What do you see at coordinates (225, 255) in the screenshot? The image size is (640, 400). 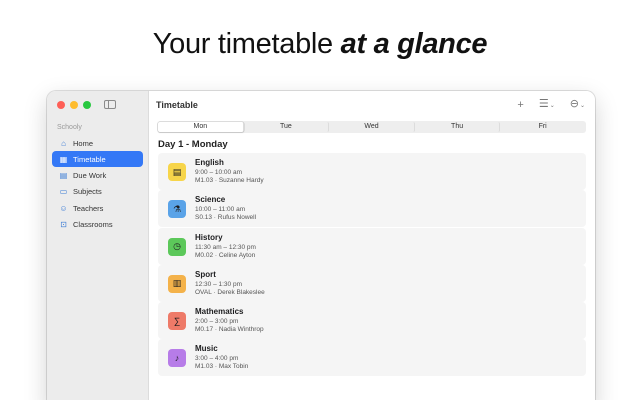 I see `lesson-room-teacher: M0.02 · Celine Ayton` at bounding box center [225, 255].